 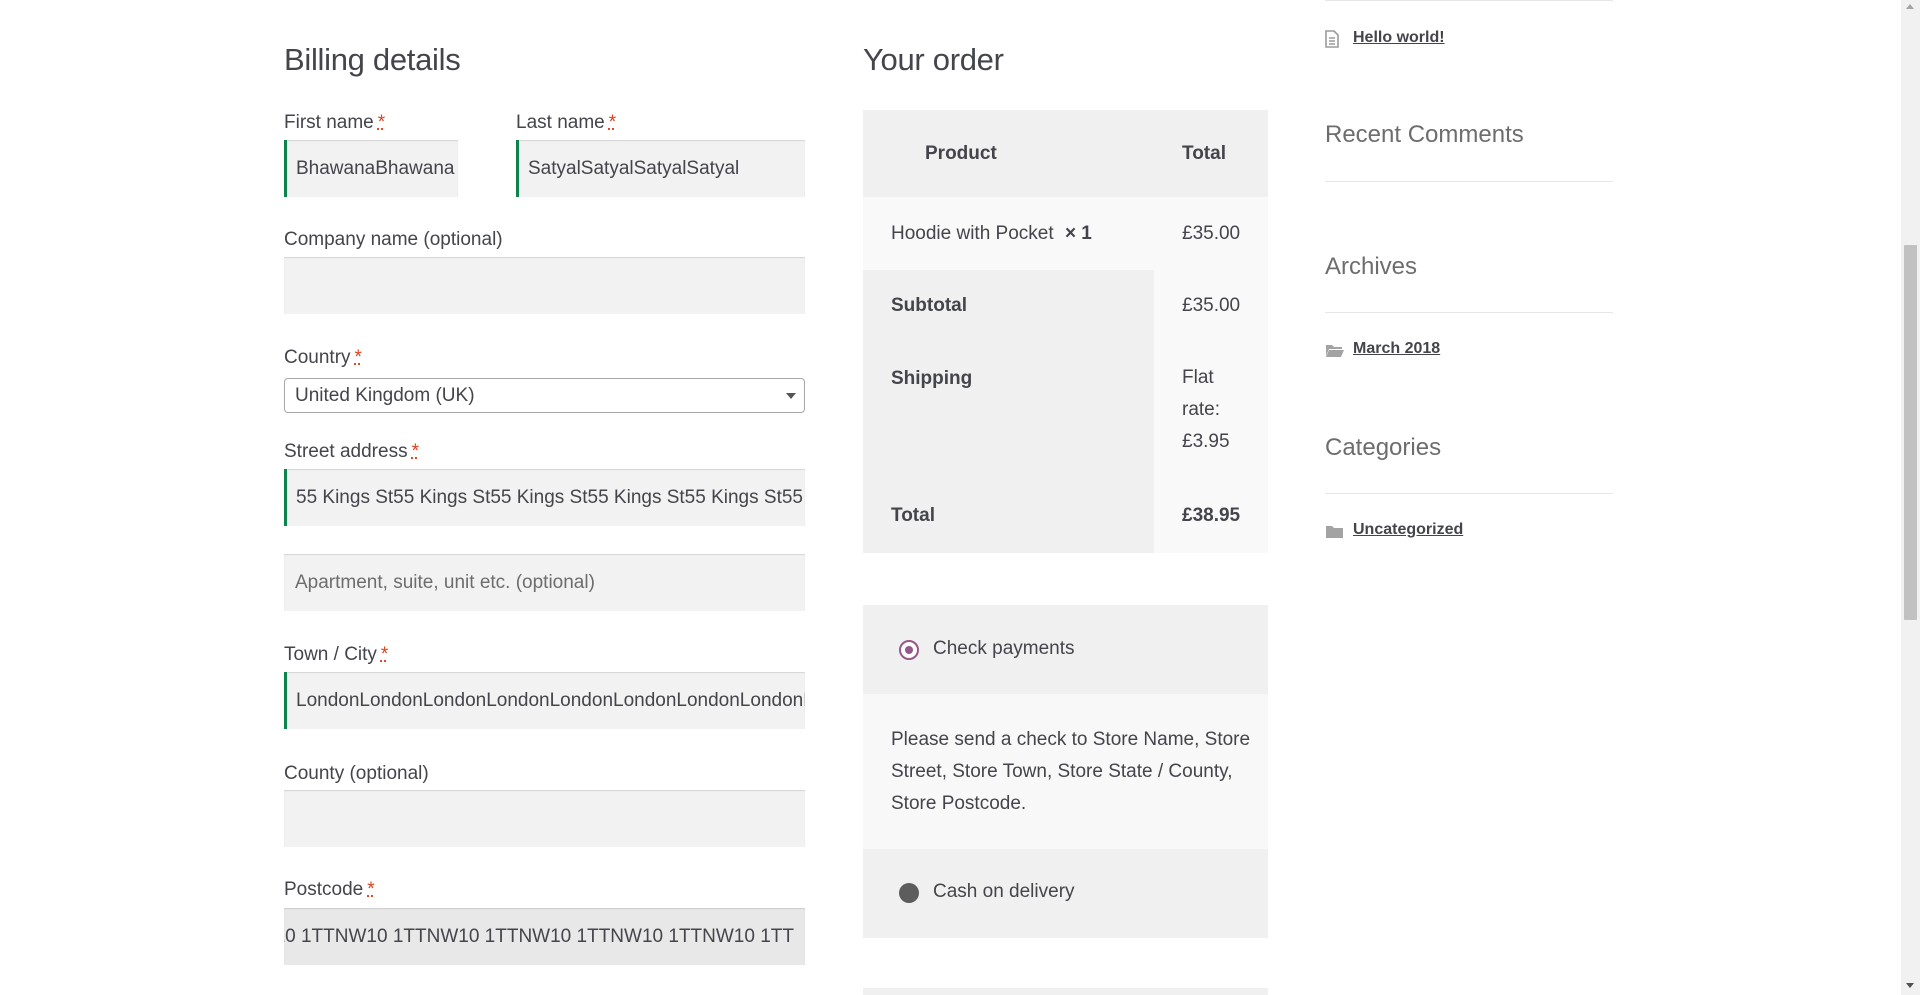 What do you see at coordinates (544, 395) in the screenshot?
I see `country-select: United Kingdom (UK)` at bounding box center [544, 395].